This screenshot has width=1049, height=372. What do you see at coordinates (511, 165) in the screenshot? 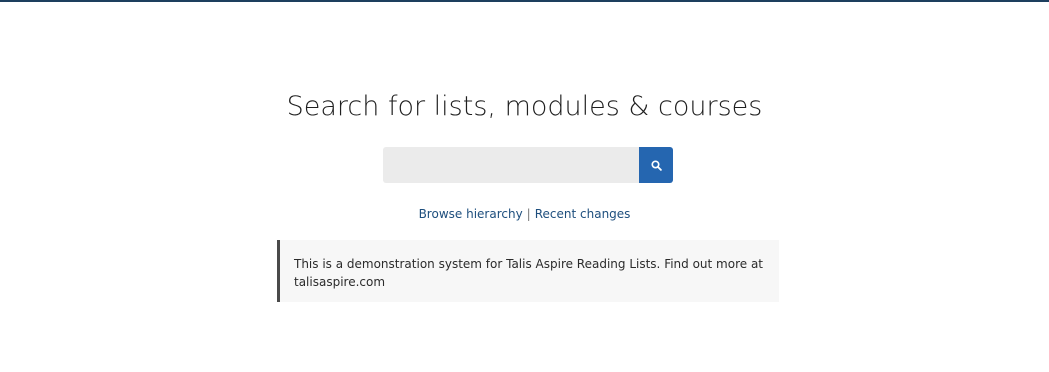
I see `search-input` at bounding box center [511, 165].